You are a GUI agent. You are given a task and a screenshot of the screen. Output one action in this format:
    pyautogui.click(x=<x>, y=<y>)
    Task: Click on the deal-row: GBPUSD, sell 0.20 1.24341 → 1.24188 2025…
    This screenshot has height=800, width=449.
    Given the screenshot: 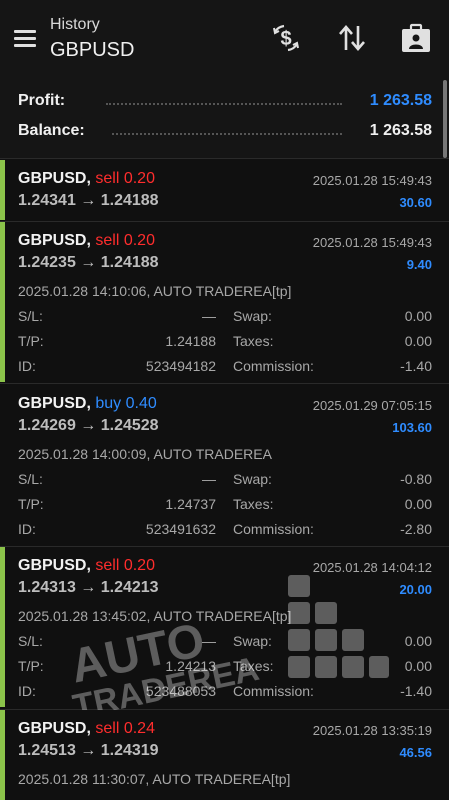 What is the action you would take?
    pyautogui.click(x=224, y=190)
    